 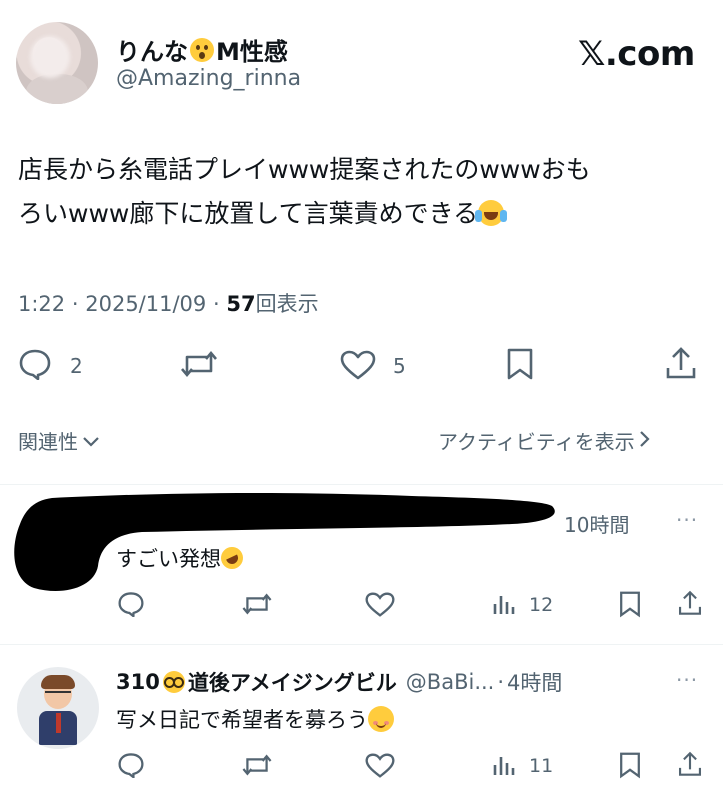 I want to click on author-name: りんな, so click(x=152, y=52).